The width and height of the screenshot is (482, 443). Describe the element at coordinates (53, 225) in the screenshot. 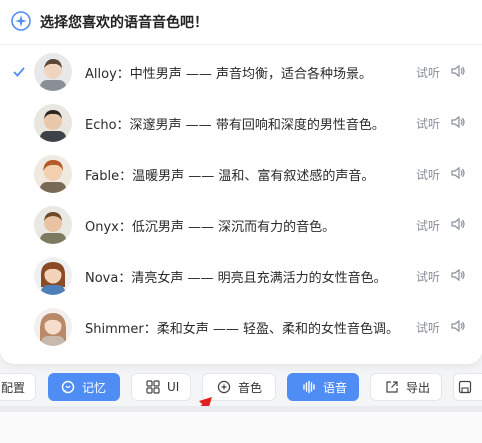

I see `avatar-onyx` at that location.